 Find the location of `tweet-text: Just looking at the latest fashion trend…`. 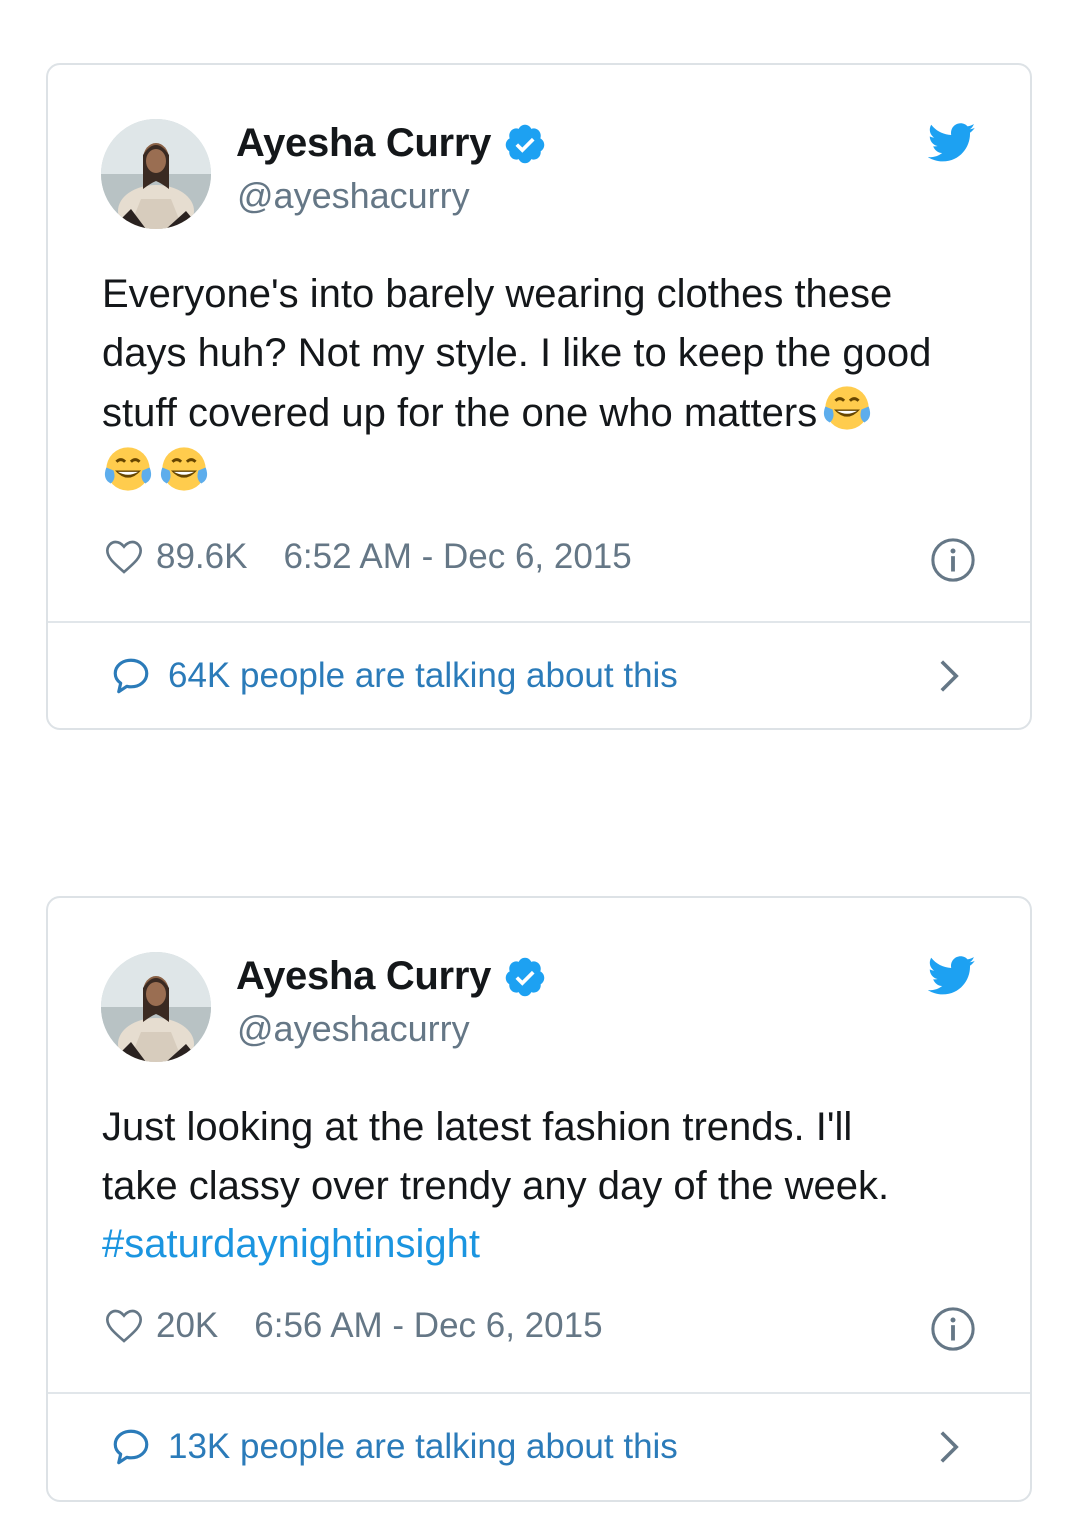

tweet-text: Just looking at the latest fashion trend… is located at coordinates (542, 1186).